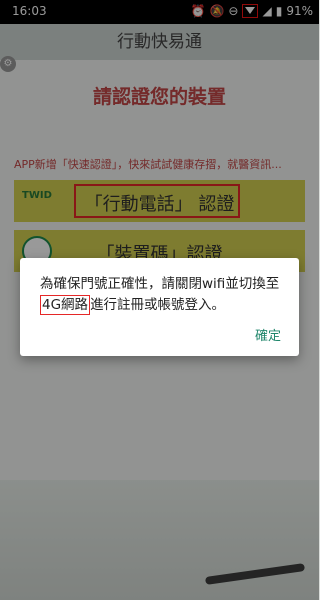 Image resolution: width=320 pixels, height=600 pixels. Describe the element at coordinates (160, 284) in the screenshot. I see `dialog-message-part1: 為確保門號正確性，請關閉wifi並切換至` at that location.